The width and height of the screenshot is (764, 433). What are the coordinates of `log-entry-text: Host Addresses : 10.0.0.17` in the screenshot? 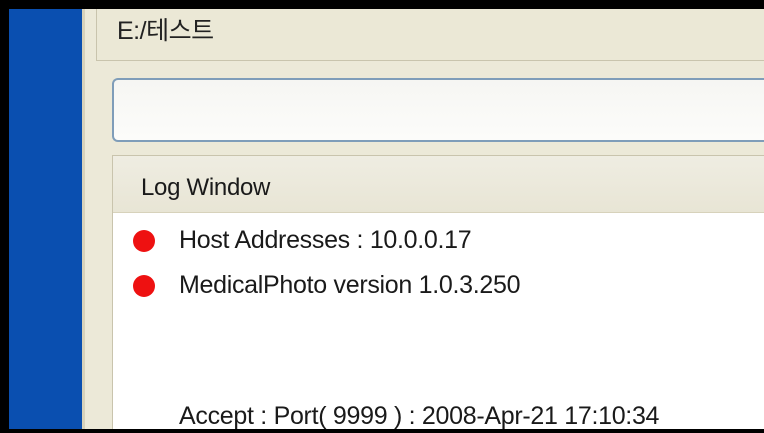 It's located at (325, 240).